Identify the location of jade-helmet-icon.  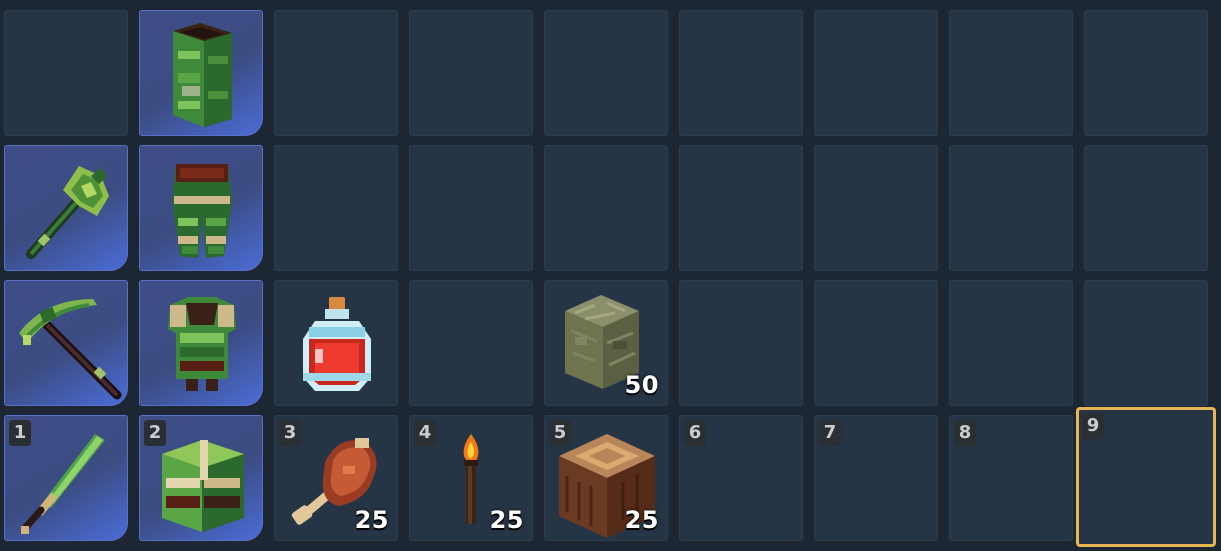
(202, 74).